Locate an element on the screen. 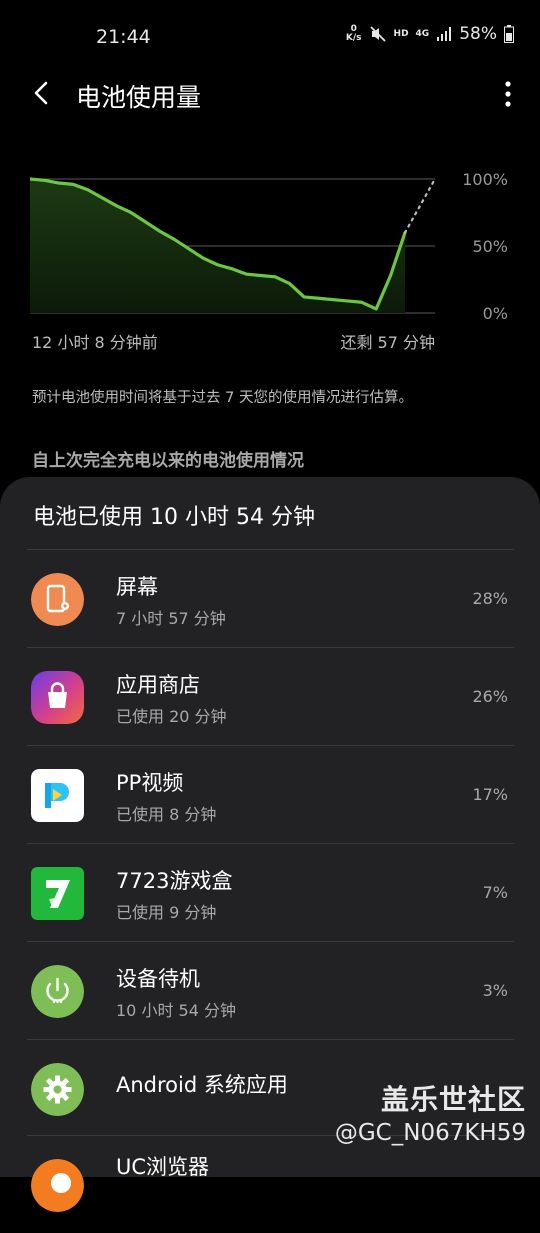 Image resolution: width=540 pixels, height=1233 pixels. battery-icon is located at coordinates (509, 34).